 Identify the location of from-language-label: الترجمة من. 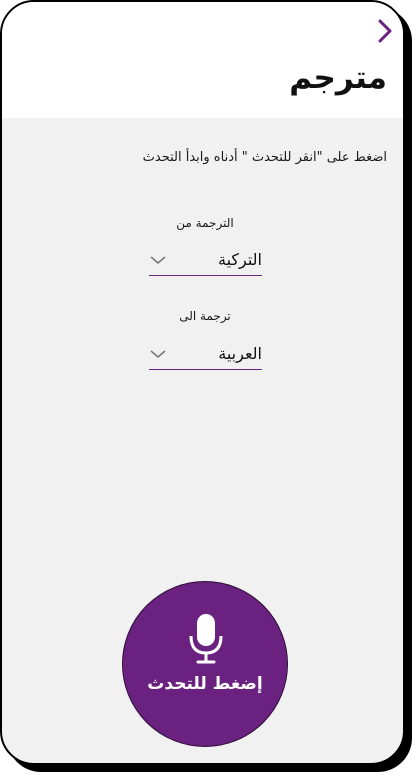
(205, 223).